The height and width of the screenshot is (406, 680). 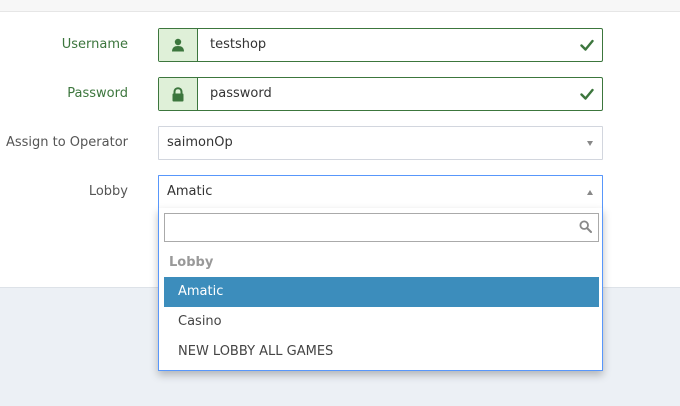 I want to click on username-value: testshop, so click(x=238, y=45).